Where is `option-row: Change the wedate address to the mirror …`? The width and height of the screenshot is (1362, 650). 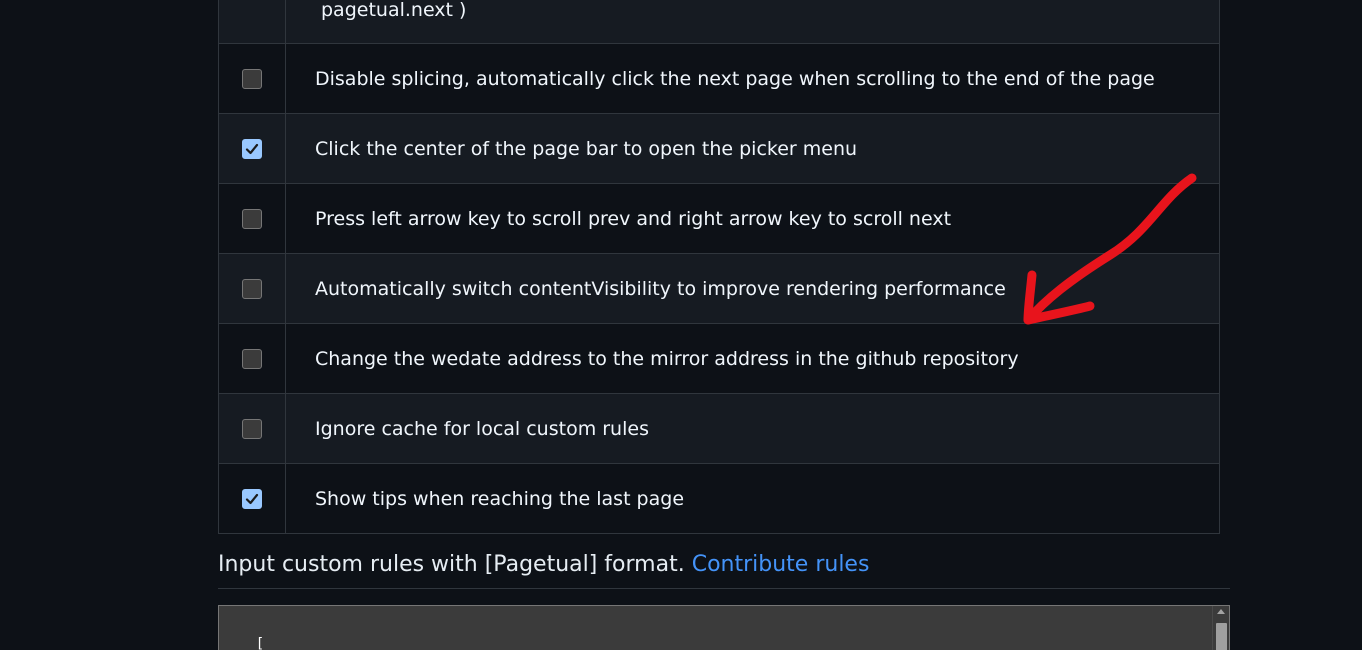 option-row: Change the wedate address to the mirror … is located at coordinates (719, 358).